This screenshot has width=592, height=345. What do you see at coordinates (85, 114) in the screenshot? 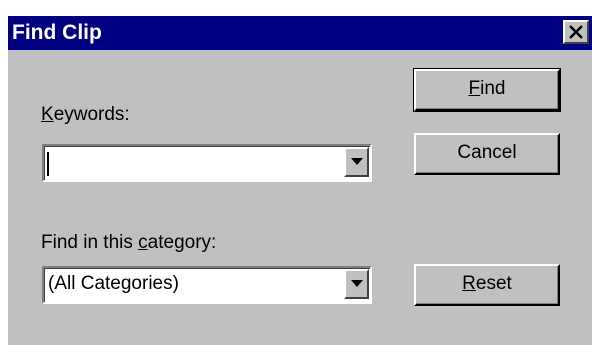
I see `keywords-label: Keywords:` at bounding box center [85, 114].